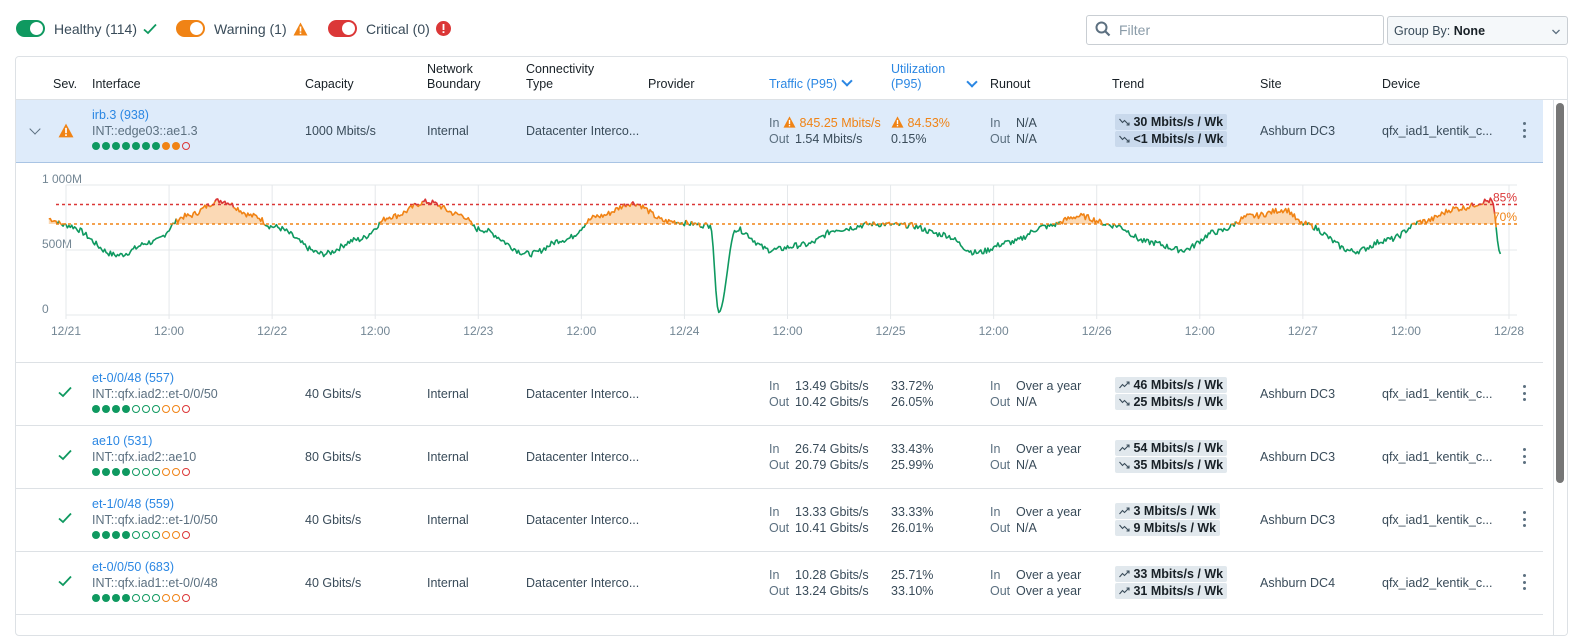  I want to click on check-icon, so click(65, 394).